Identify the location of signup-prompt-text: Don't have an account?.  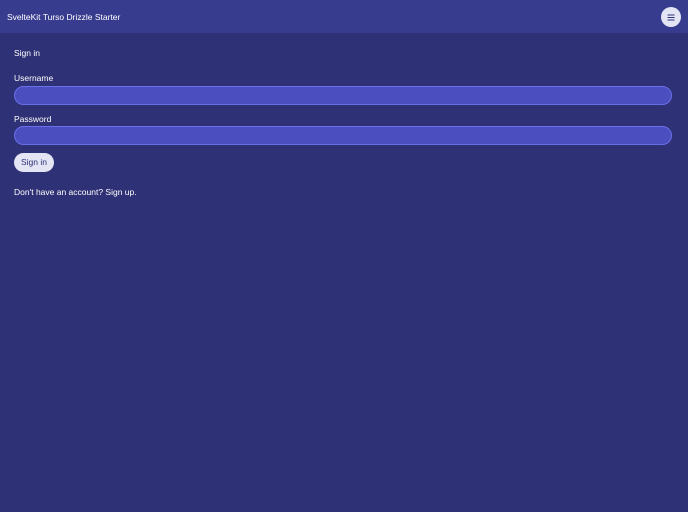
(59, 192).